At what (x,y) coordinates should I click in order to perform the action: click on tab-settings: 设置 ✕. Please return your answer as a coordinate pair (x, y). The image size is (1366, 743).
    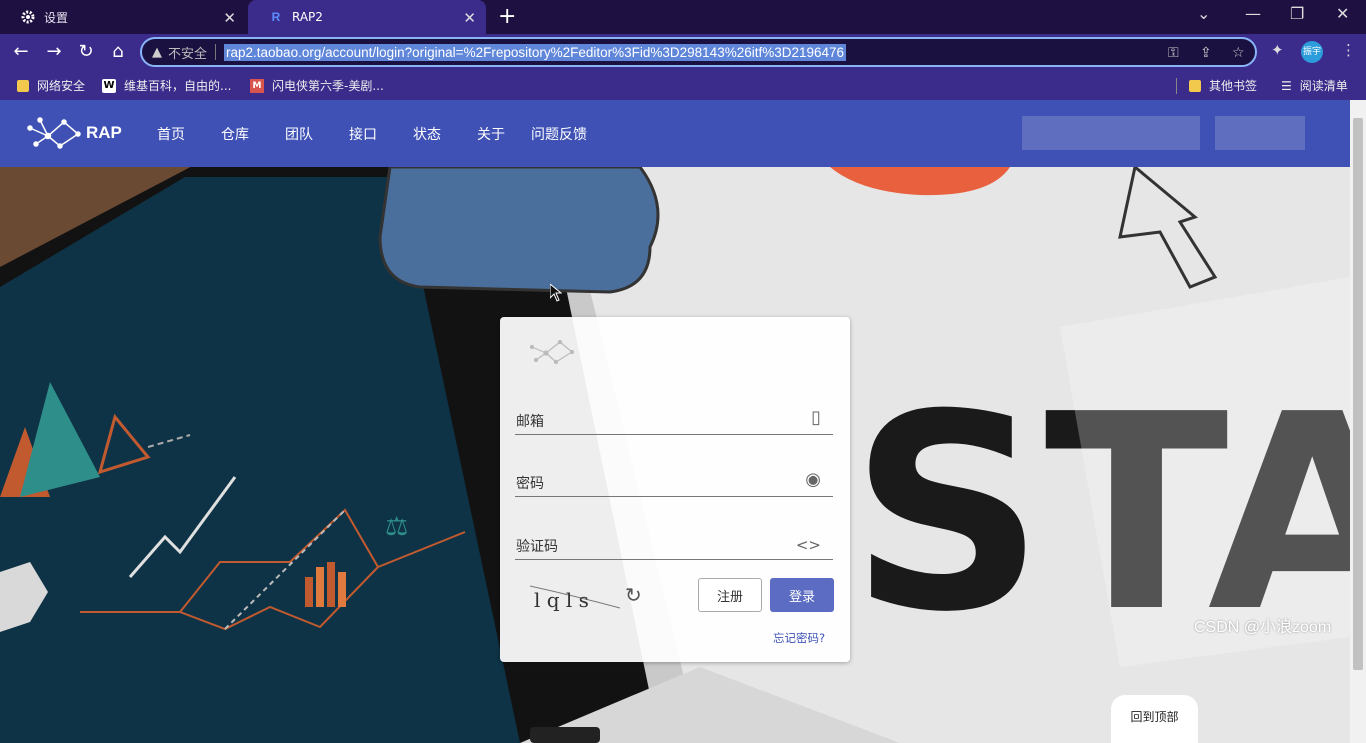
    Looking at the image, I should click on (123, 17).